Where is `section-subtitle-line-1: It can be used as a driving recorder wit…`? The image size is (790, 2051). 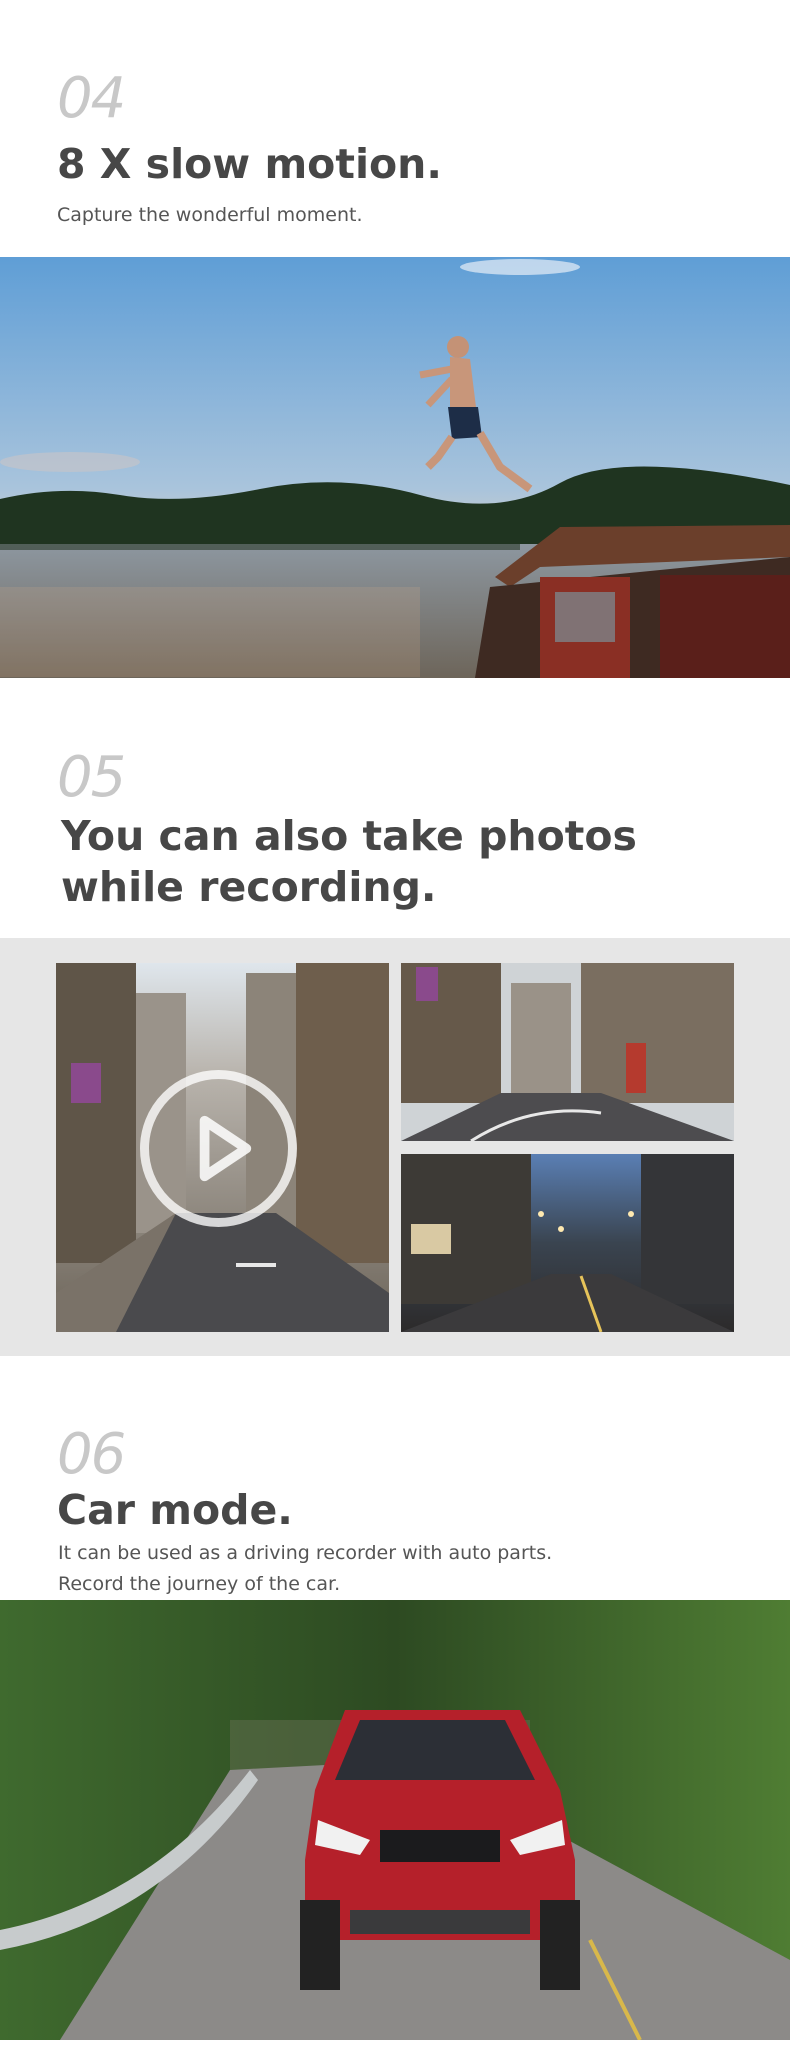
section-subtitle-line-1: It can be used as a driving recorder wit… is located at coordinates (305, 1553).